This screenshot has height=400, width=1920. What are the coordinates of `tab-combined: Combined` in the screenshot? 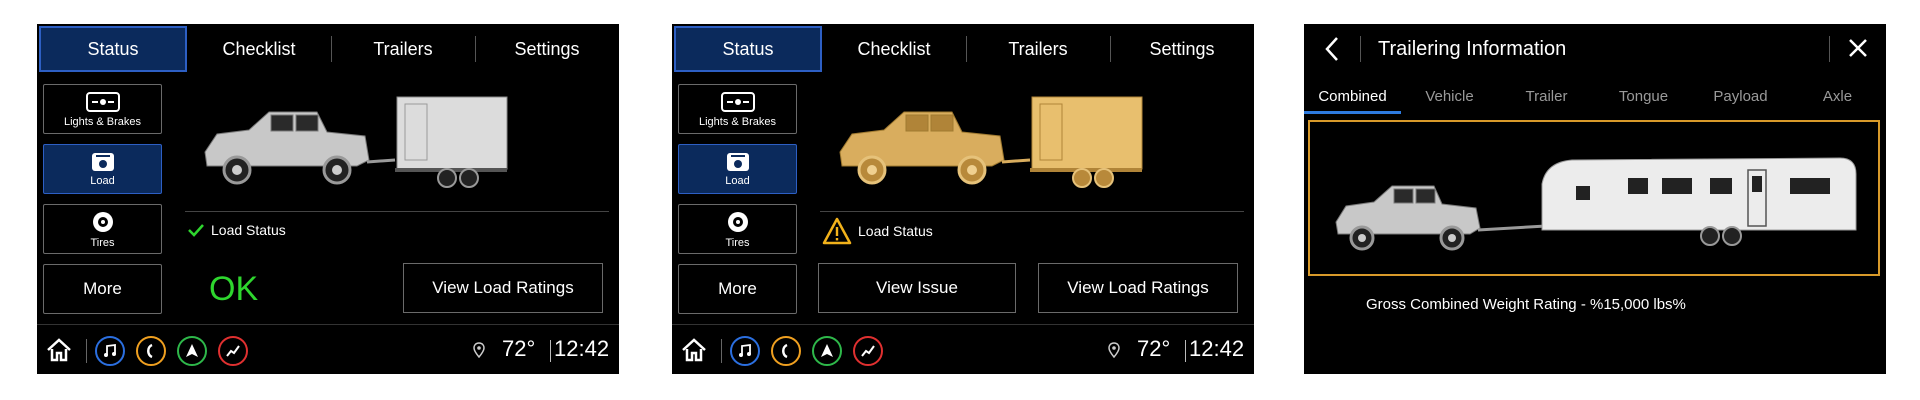 It's located at (1352, 98).